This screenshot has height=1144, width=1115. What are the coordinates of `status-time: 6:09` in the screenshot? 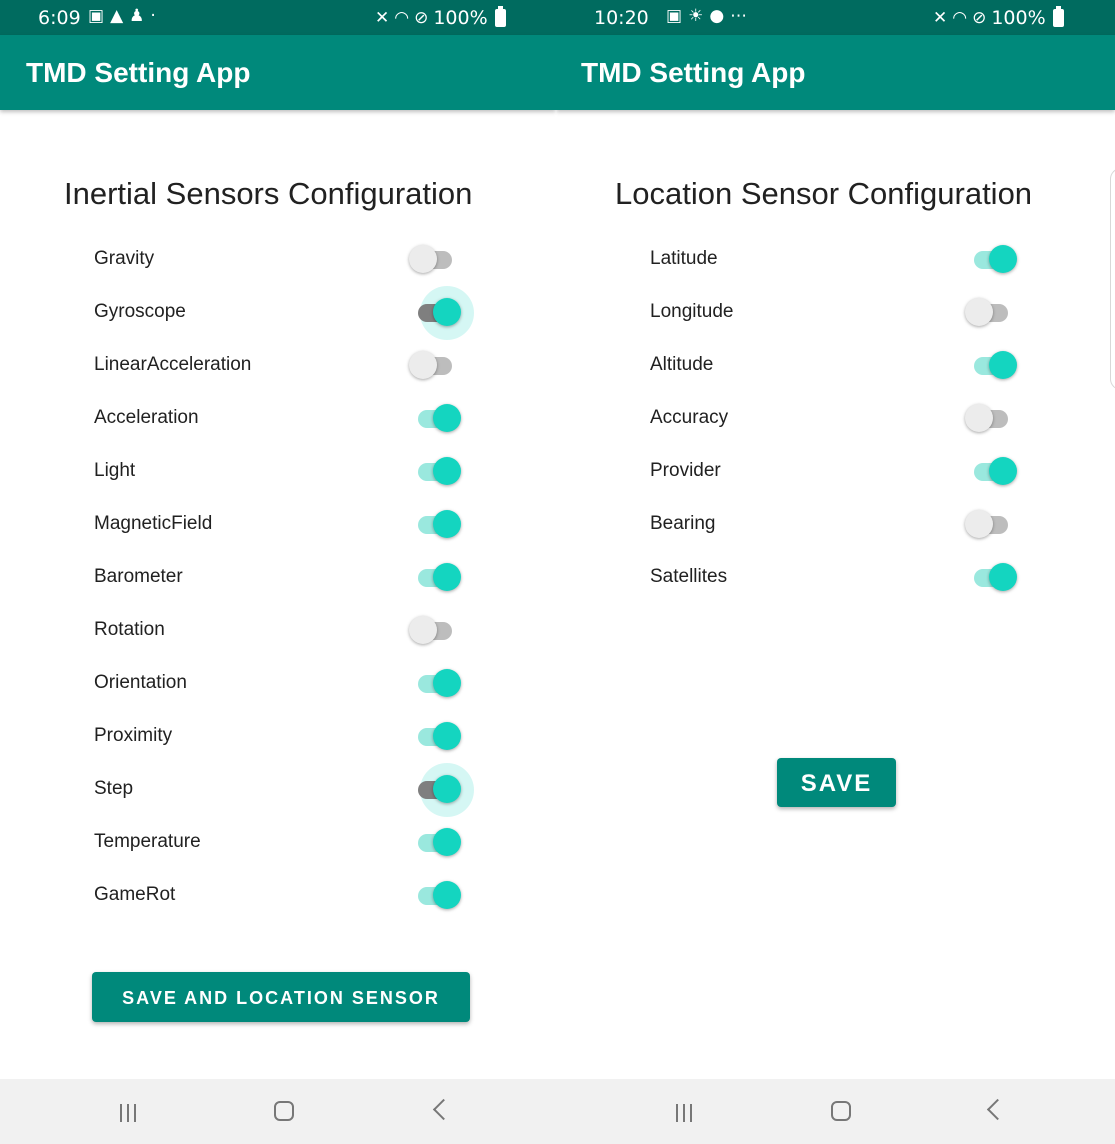 It's located at (59, 18).